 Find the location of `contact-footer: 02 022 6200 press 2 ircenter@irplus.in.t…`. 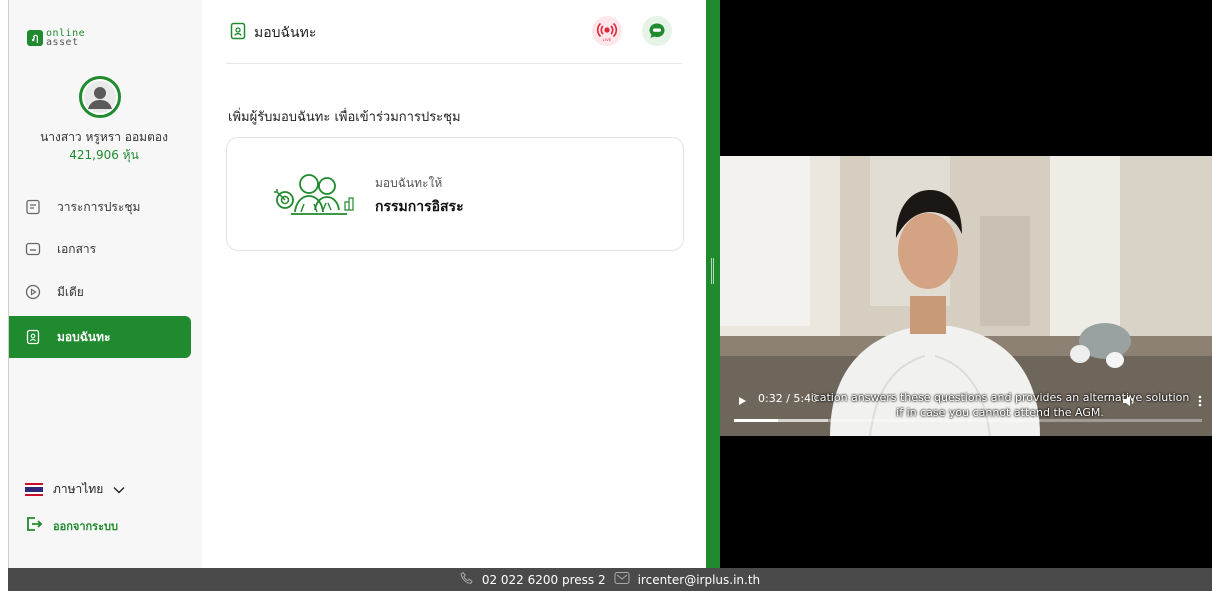

contact-footer: 02 022 6200 press 2 ircenter@irplus.in.t… is located at coordinates (610, 579).